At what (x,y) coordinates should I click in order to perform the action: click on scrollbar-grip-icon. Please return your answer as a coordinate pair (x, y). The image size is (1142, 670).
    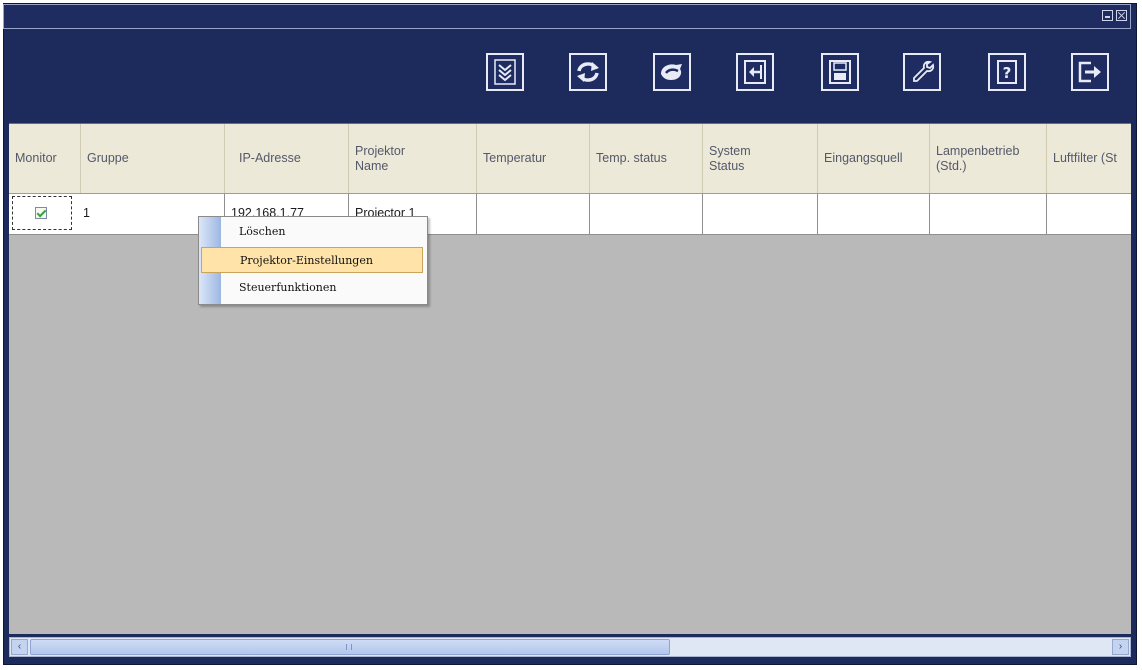
    Looking at the image, I should click on (349, 647).